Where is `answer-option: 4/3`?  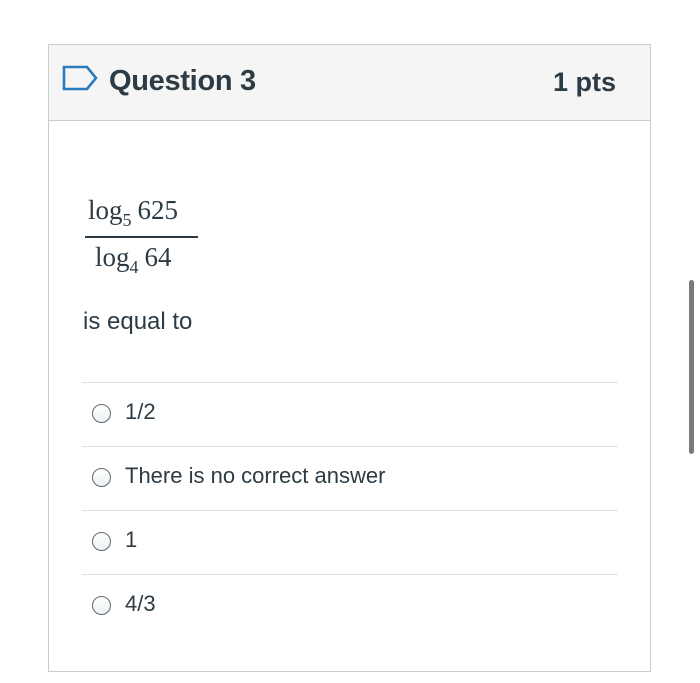
answer-option: 4/3 is located at coordinates (350, 606).